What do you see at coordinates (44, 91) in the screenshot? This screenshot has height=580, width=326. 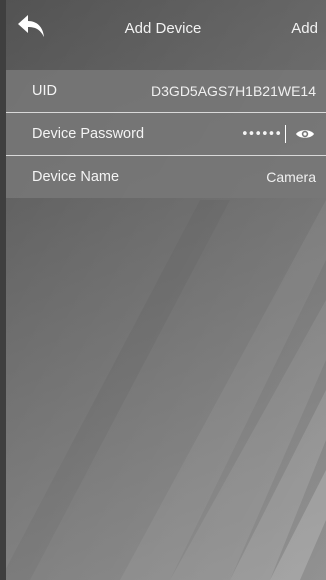 I see `uid-label: UID` at bounding box center [44, 91].